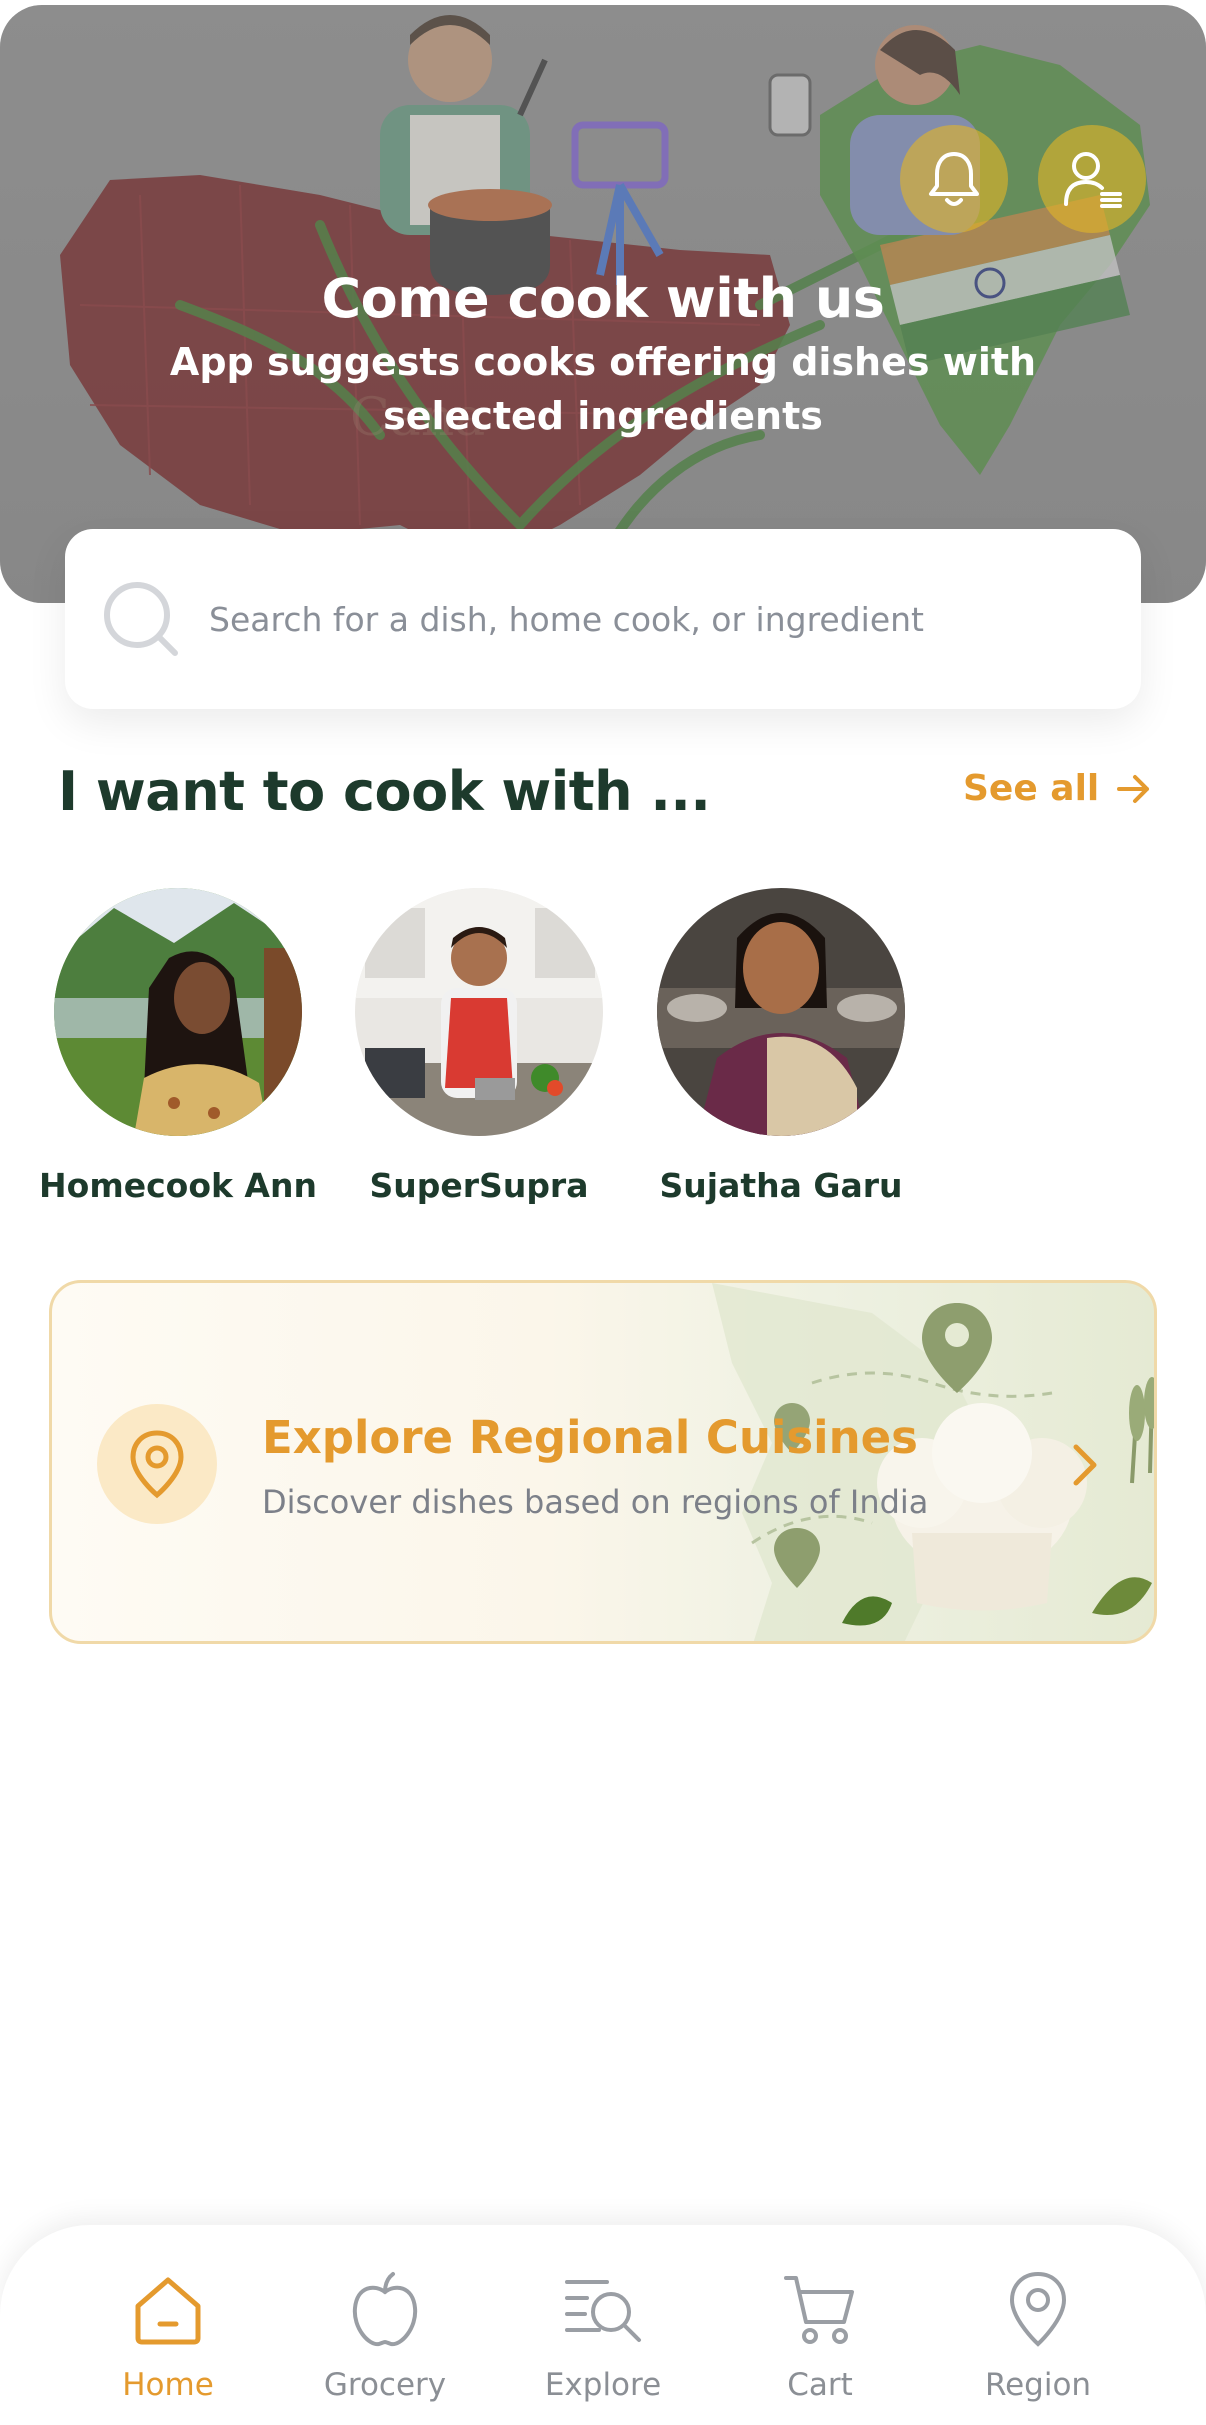 The width and height of the screenshot is (1206, 2425). I want to click on nav-item-grocery: Grocery, so click(385, 2334).